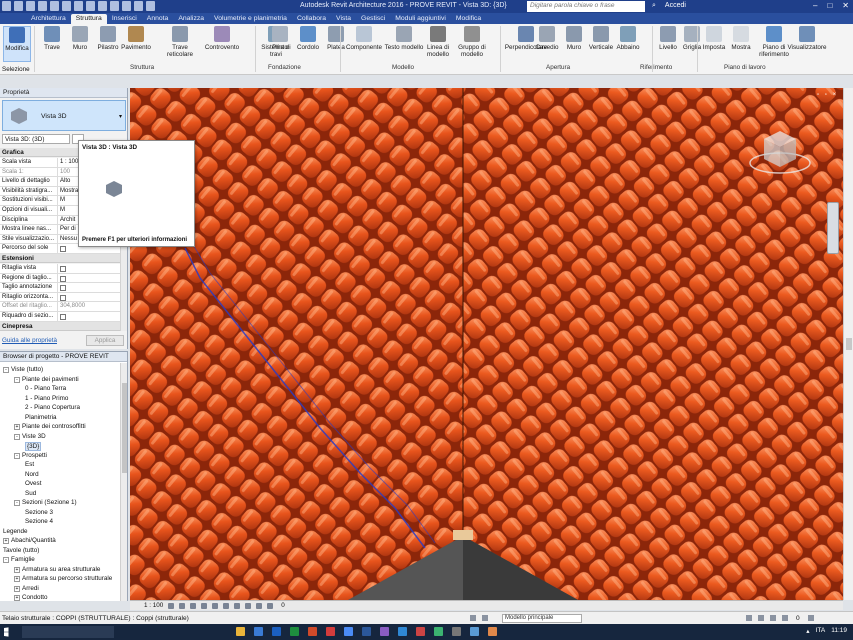 This screenshot has height=640, width=853. I want to click on property-row: Offset del ritaglio... 304,8000, so click(60, 307).